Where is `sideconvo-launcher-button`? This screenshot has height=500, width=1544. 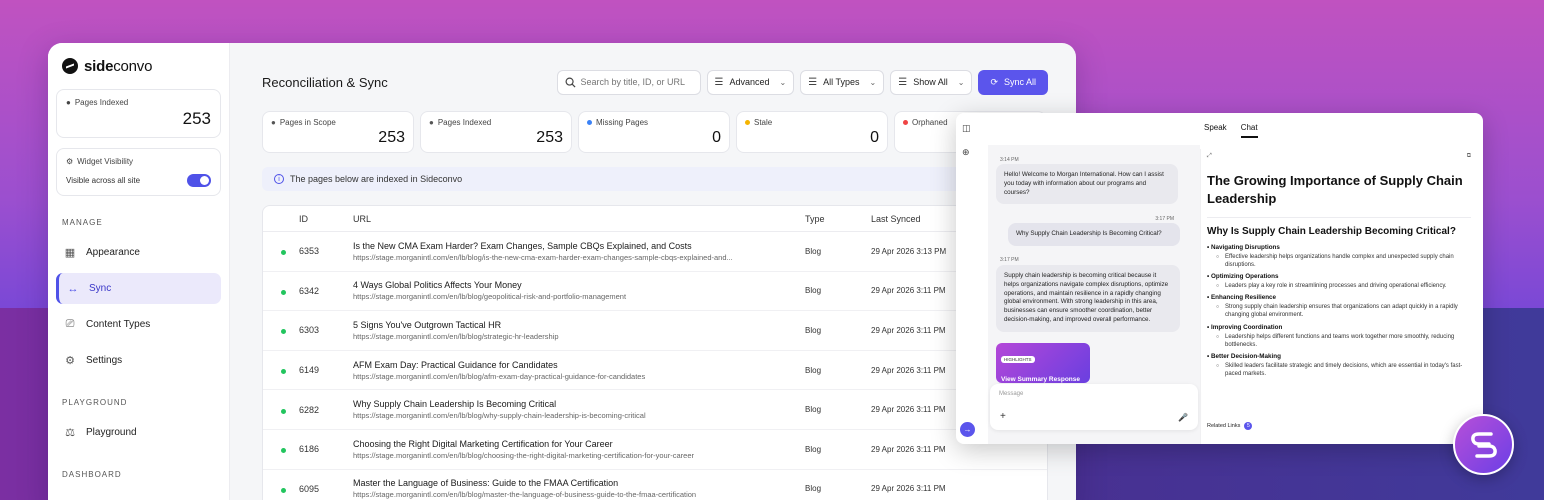 sideconvo-launcher-button is located at coordinates (1483, 444).